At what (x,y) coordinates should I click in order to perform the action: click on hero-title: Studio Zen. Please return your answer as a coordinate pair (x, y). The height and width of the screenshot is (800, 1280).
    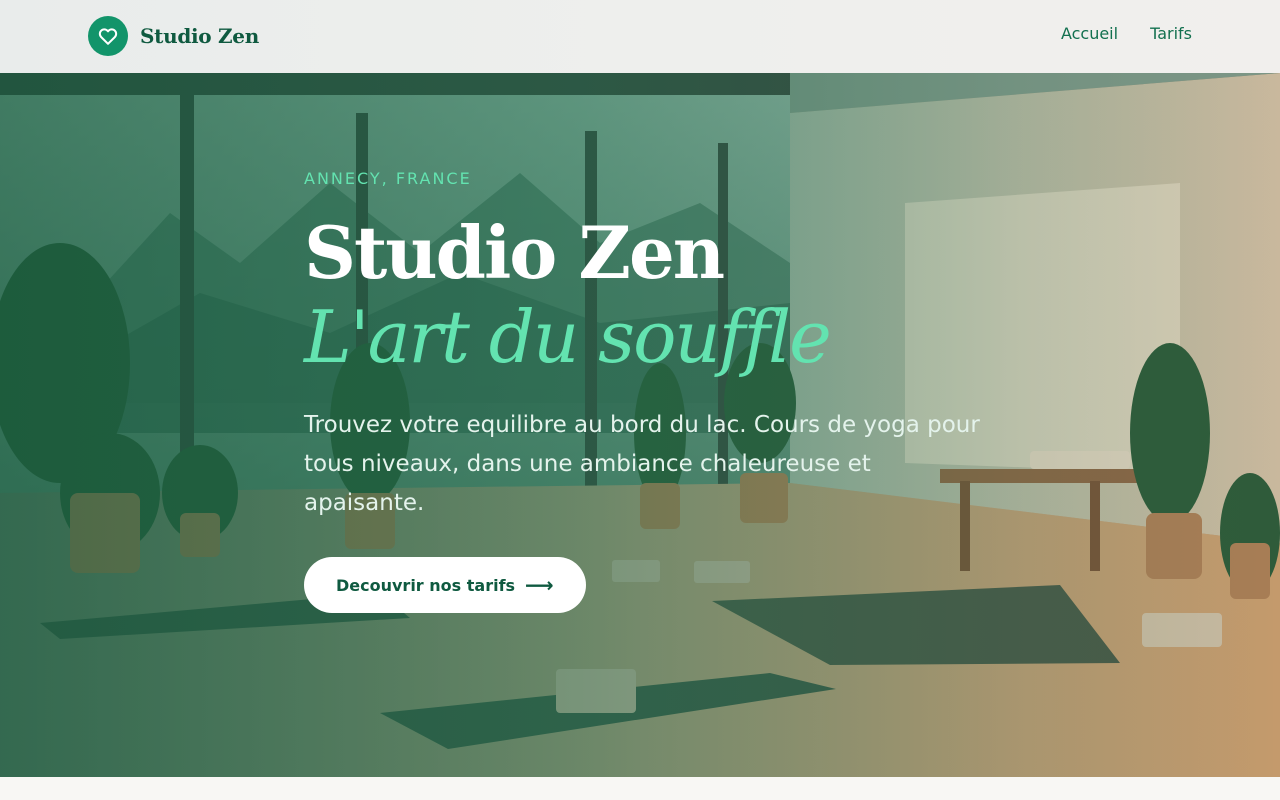
    Looking at the image, I should click on (514, 252).